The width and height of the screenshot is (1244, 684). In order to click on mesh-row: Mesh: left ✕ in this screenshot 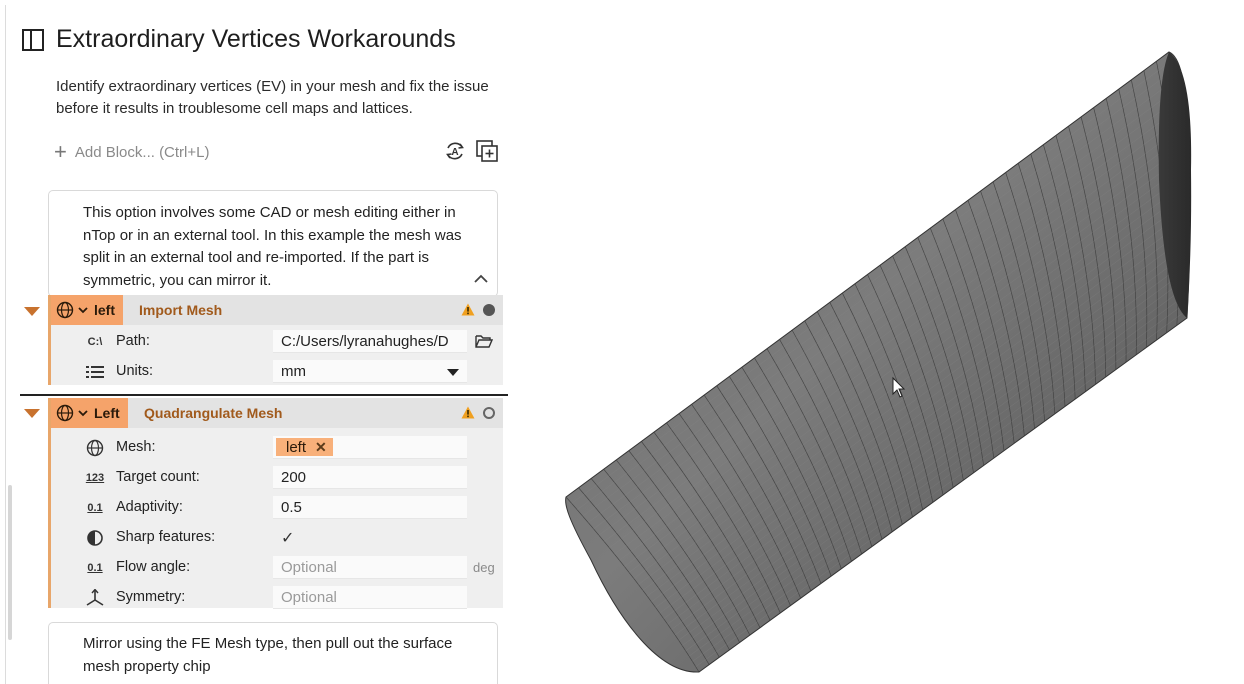, I will do `click(277, 448)`.